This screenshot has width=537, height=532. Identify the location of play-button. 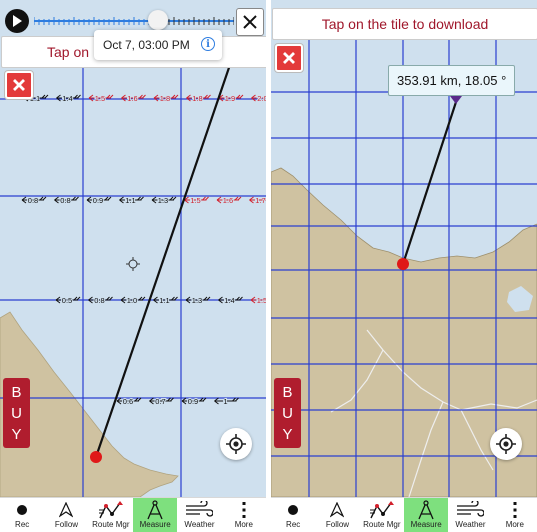
(17, 21).